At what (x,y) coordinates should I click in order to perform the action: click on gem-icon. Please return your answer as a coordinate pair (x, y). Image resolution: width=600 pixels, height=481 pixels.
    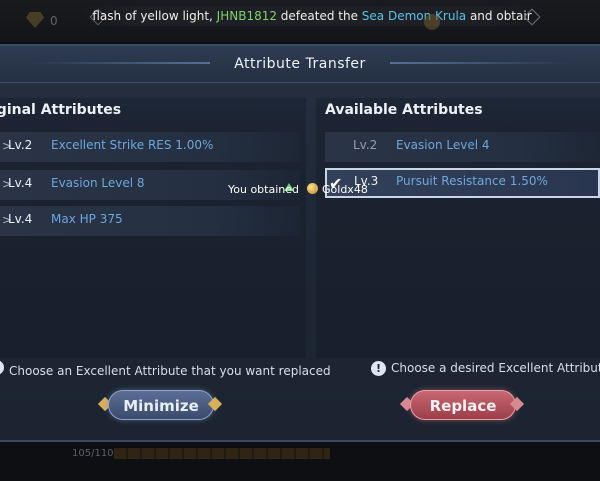
    Looking at the image, I should click on (35, 20).